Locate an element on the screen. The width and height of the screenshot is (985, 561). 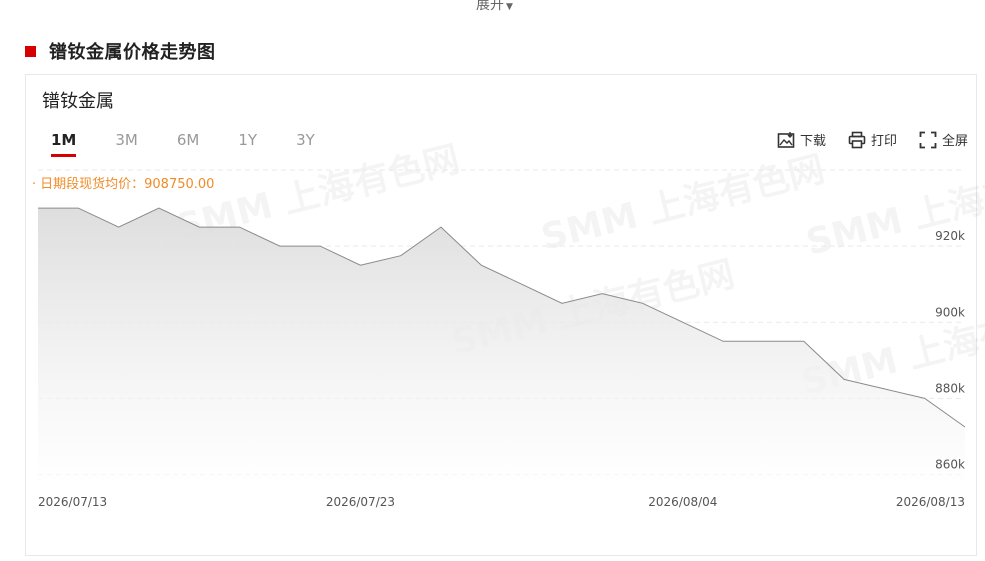
x-tick-label: 2026/07/23 is located at coordinates (360, 502).